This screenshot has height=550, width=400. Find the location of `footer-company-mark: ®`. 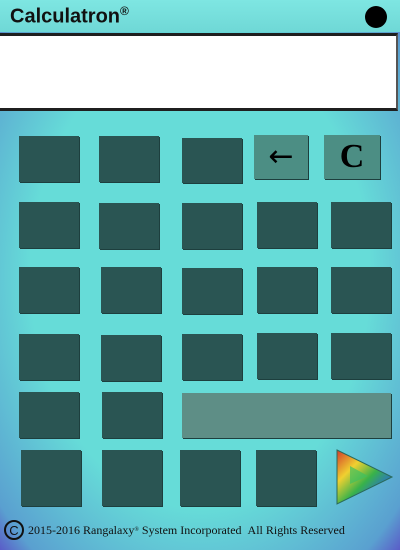

footer-company-mark: ® is located at coordinates (136, 530).